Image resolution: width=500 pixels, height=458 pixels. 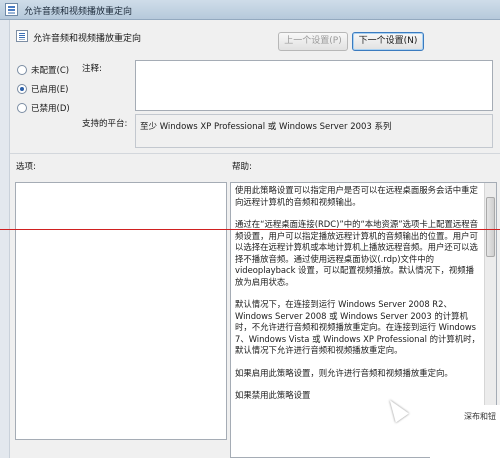 I want to click on next-setting-button: 下一个设置(N), so click(x=388, y=41).